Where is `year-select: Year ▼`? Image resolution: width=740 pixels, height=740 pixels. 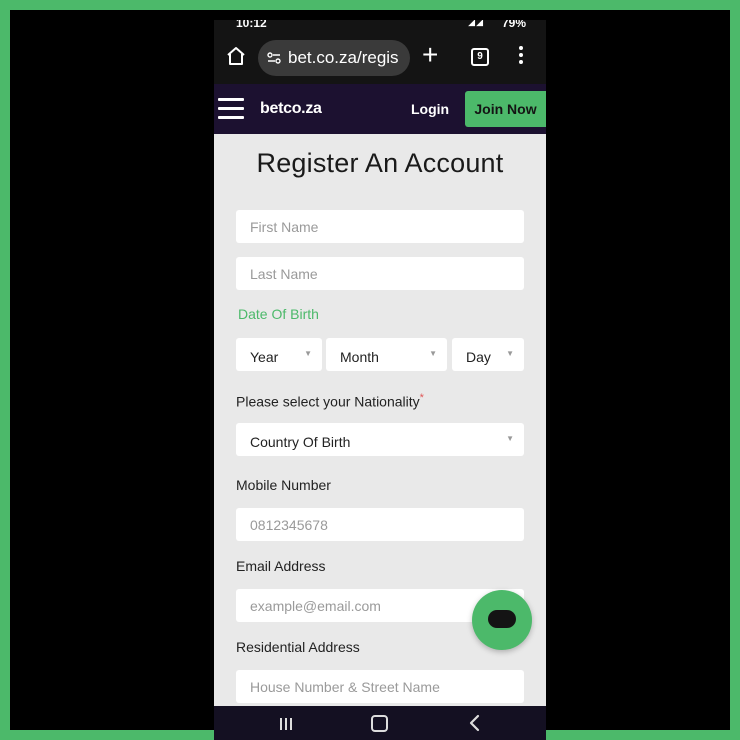
year-select: Year ▼ is located at coordinates (279, 354).